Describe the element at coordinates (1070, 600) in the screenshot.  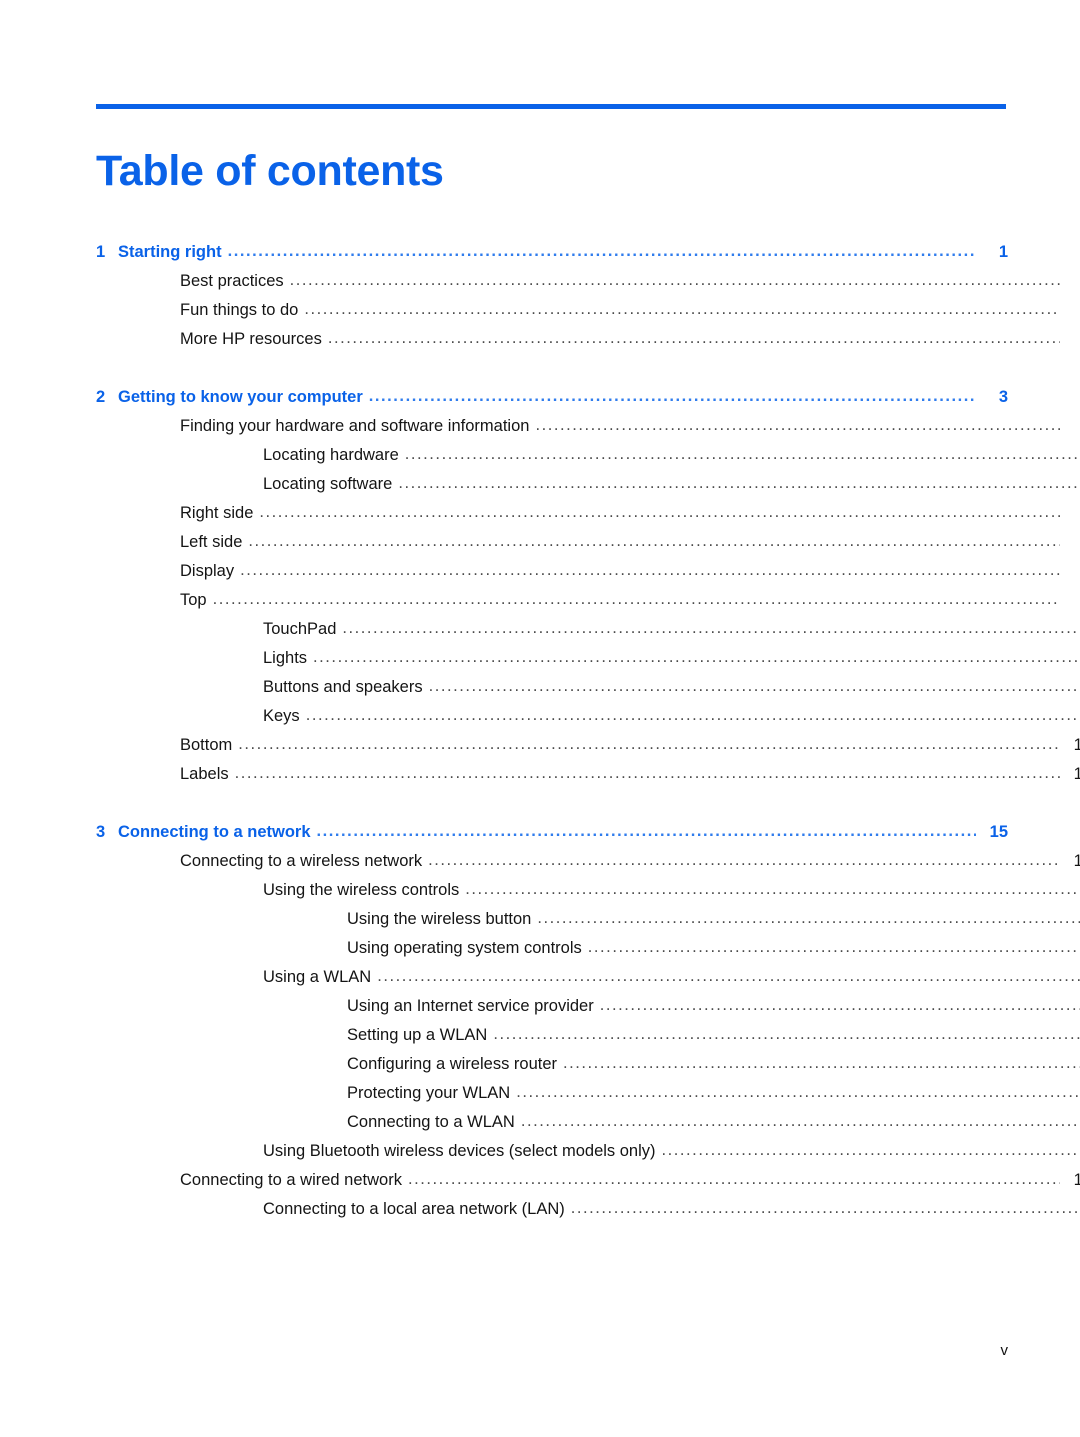
I see `toc-page-number: 8` at that location.